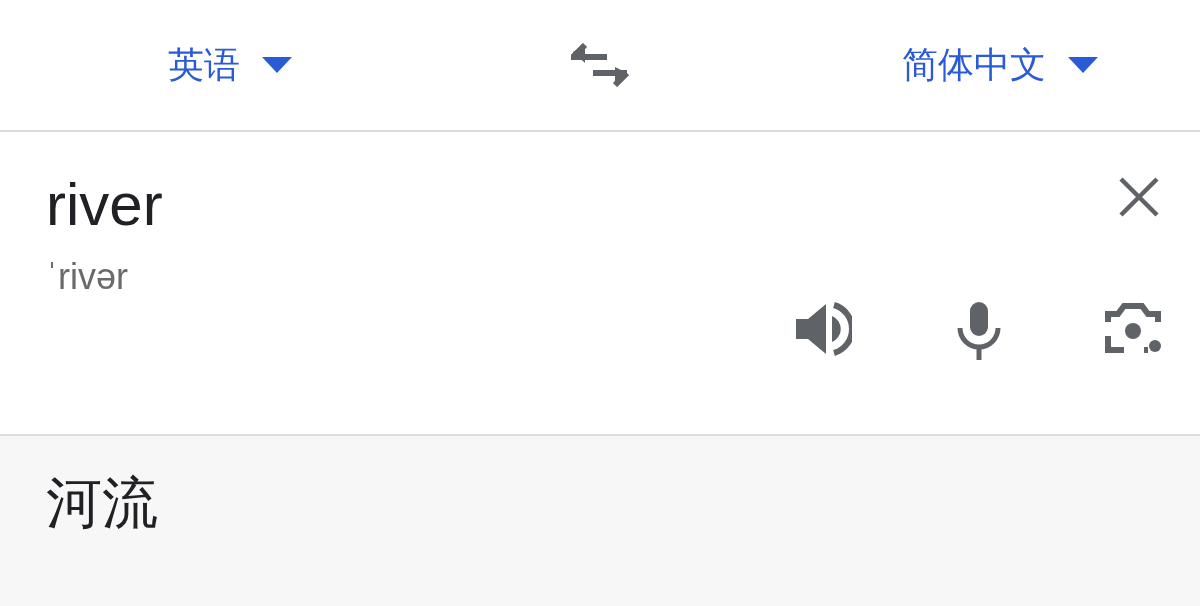  What do you see at coordinates (102, 503) in the screenshot?
I see `translation-text: 河流` at bounding box center [102, 503].